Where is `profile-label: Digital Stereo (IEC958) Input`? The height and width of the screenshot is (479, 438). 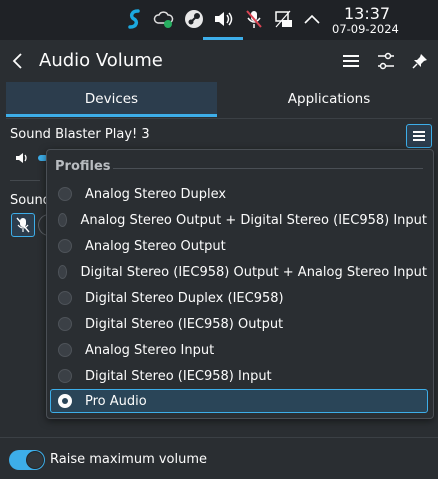 profile-label: Digital Stereo (IEC958) Input is located at coordinates (178, 376).